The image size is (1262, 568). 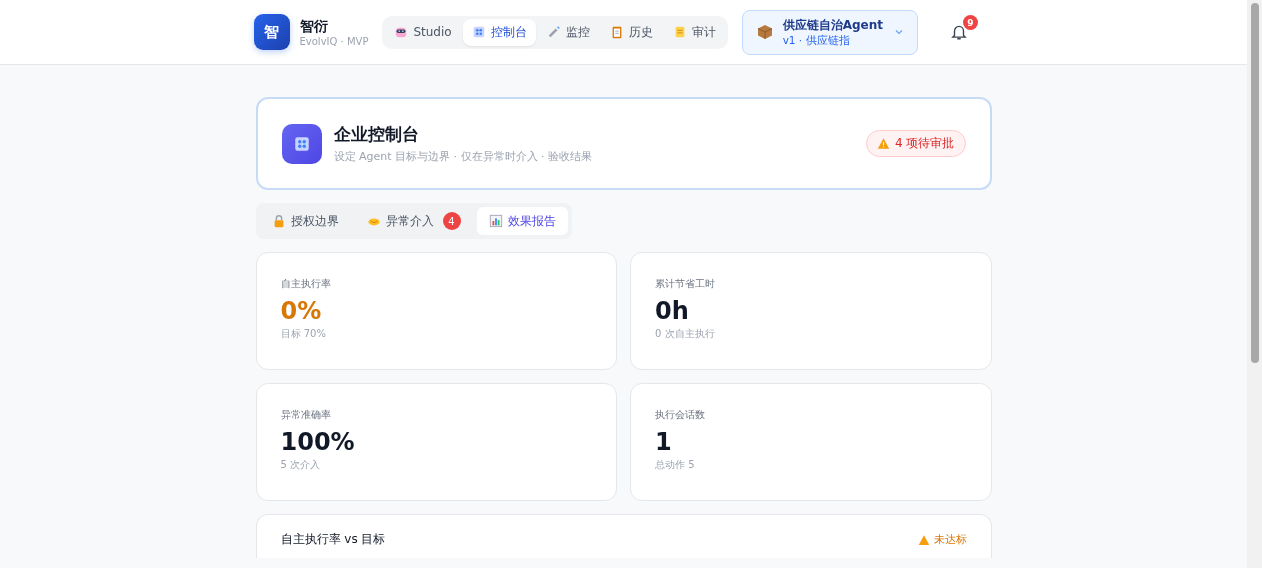 What do you see at coordinates (832, 25) in the screenshot?
I see `agent-name: 供应链自治Agent` at bounding box center [832, 25].